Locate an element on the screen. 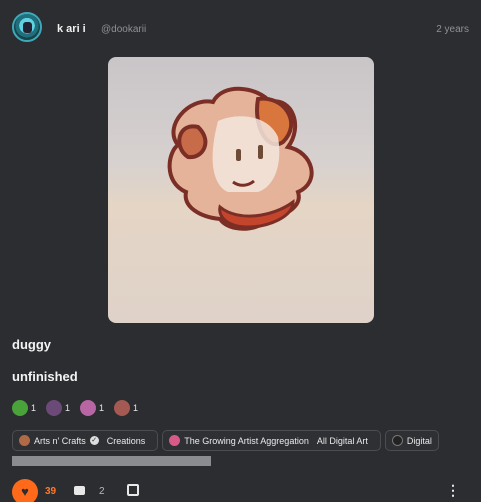 The width and height of the screenshot is (481, 502). digital-community-icon is located at coordinates (397, 440).